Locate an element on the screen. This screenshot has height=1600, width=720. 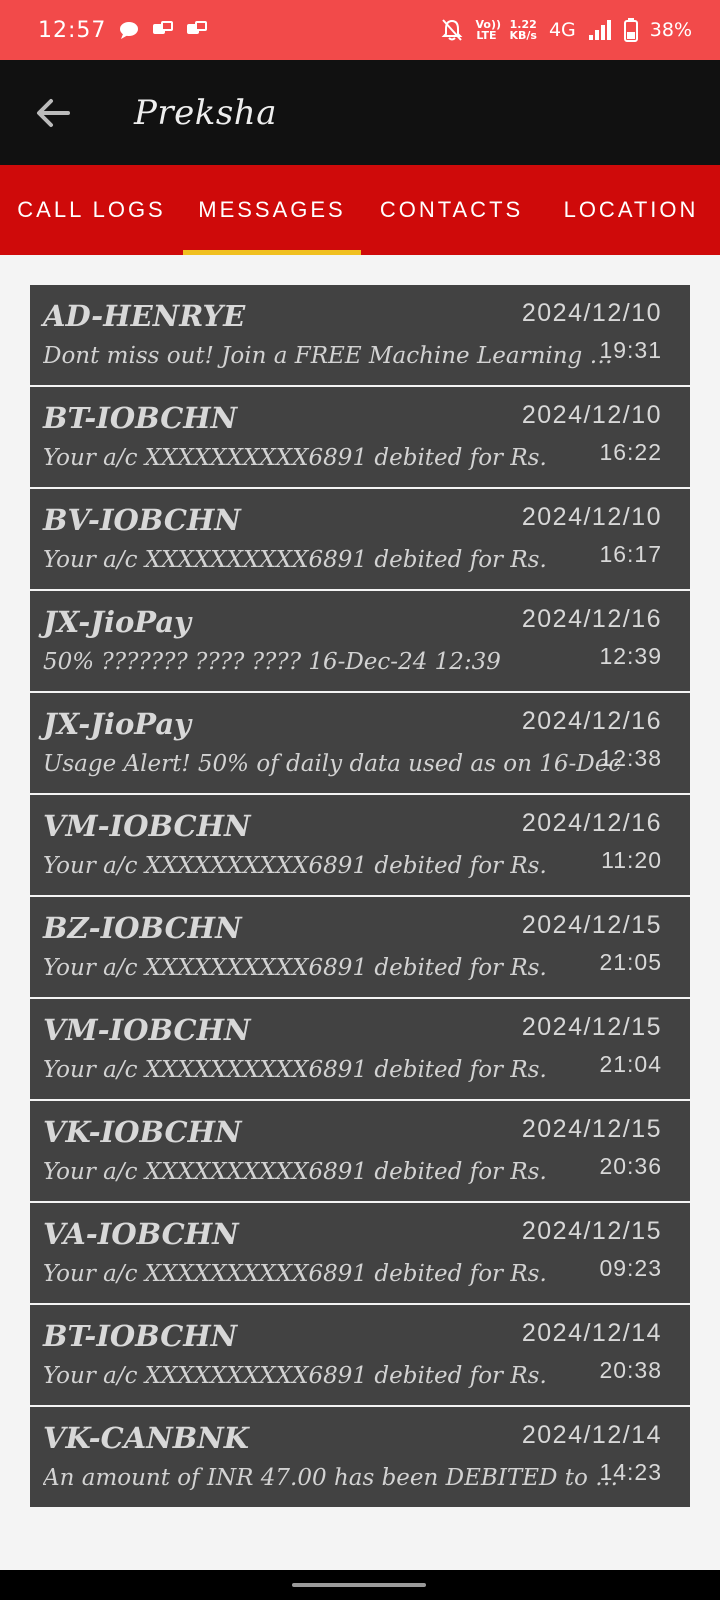
tab-label: LOCATION is located at coordinates (631, 209).